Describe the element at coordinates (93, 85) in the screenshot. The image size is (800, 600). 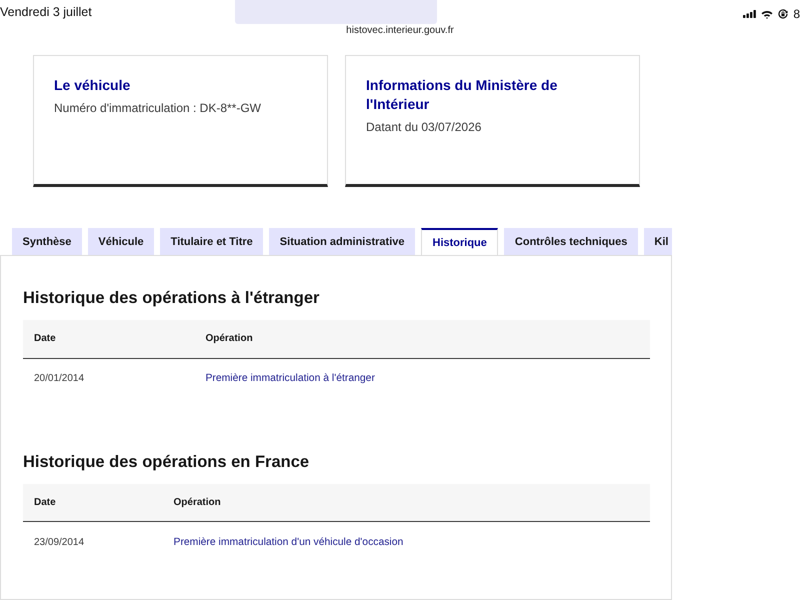
I see `card-title: Le véhicule` at that location.